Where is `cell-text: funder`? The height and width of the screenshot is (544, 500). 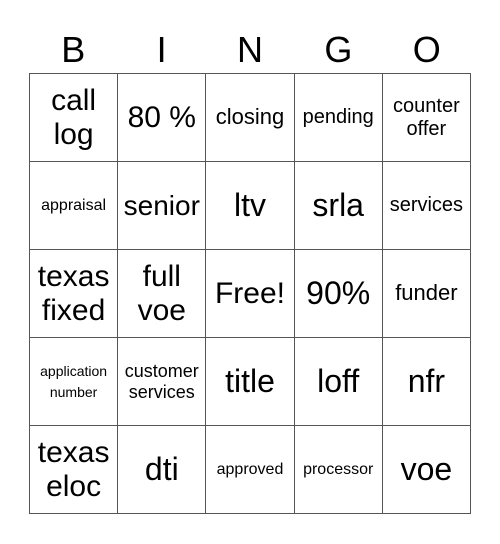
cell-text: funder is located at coordinates (426, 293).